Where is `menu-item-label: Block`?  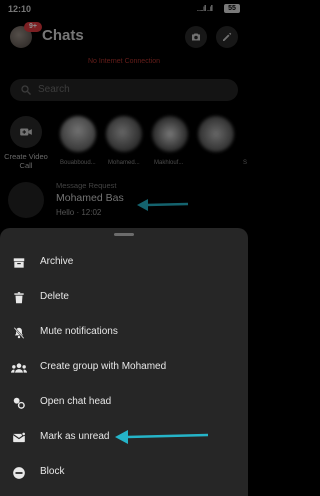
menu-item-label: Block is located at coordinates (52, 471).